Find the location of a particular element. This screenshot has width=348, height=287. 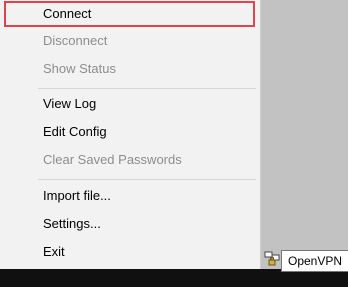

menu-item-label: Connect is located at coordinates (67, 13).